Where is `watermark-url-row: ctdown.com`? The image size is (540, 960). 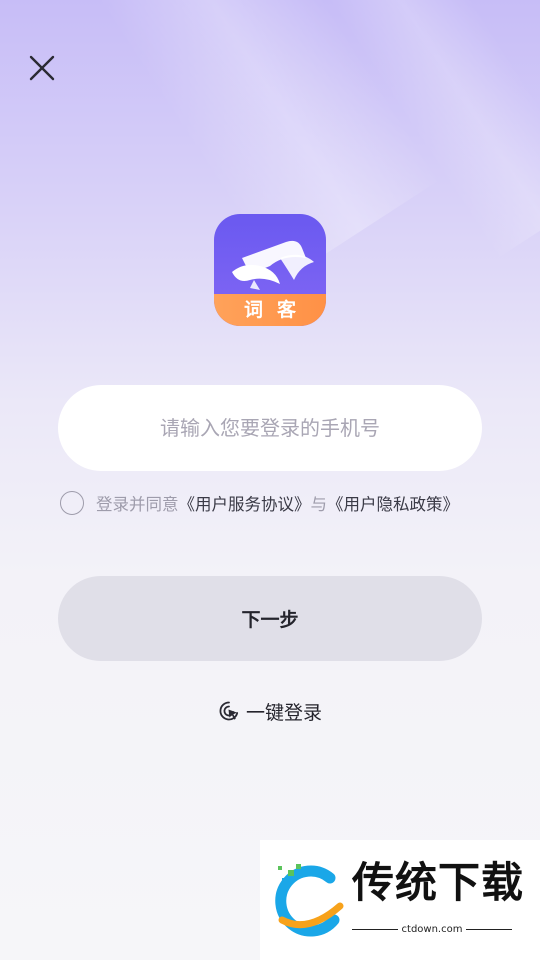
watermark-url-row: ctdown.com is located at coordinates (432, 929).